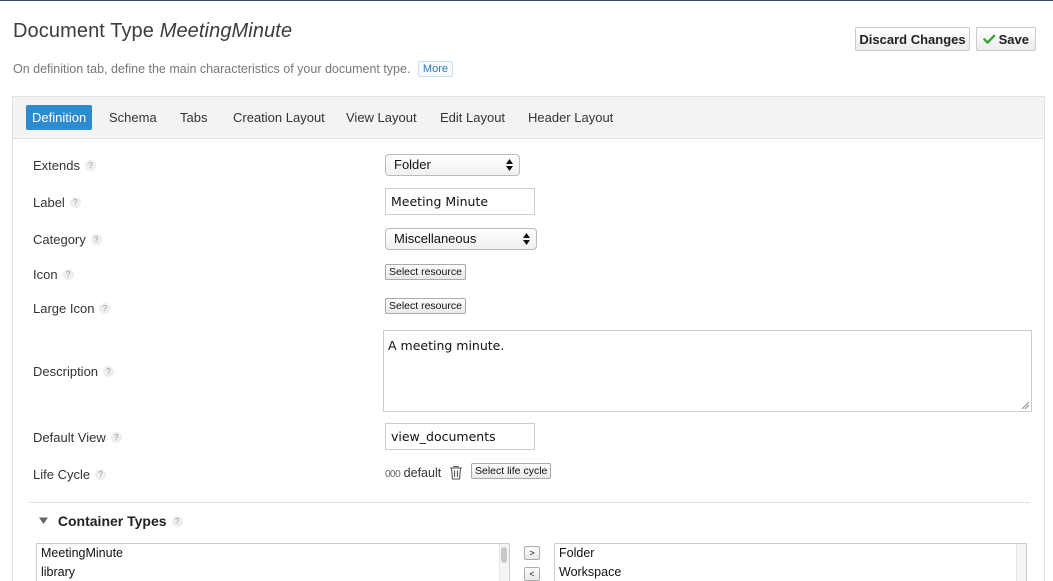  I want to click on selected-types-list: Folder Workspace, so click(790, 562).